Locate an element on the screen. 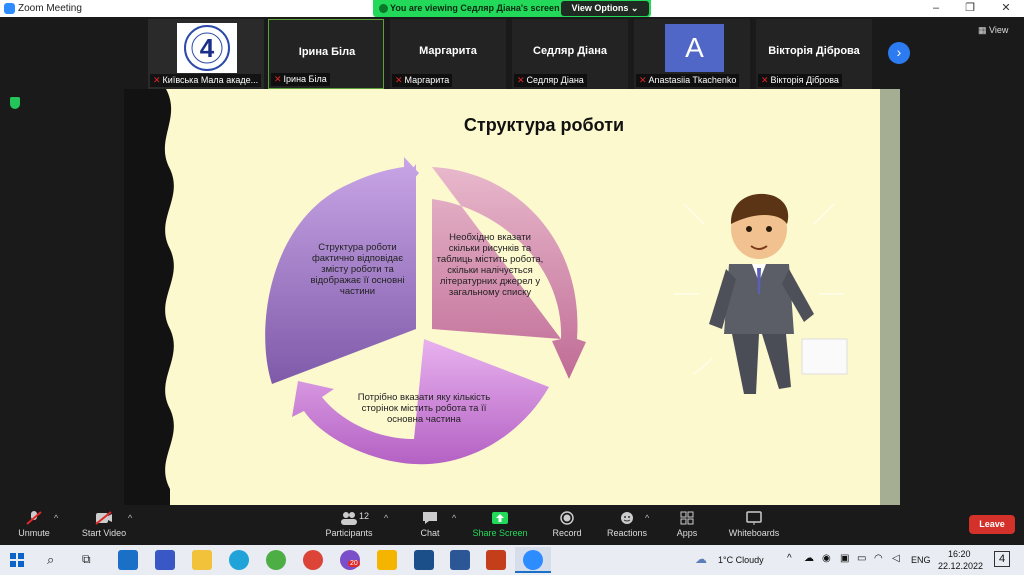  slide-side-stripe is located at coordinates (890, 297).